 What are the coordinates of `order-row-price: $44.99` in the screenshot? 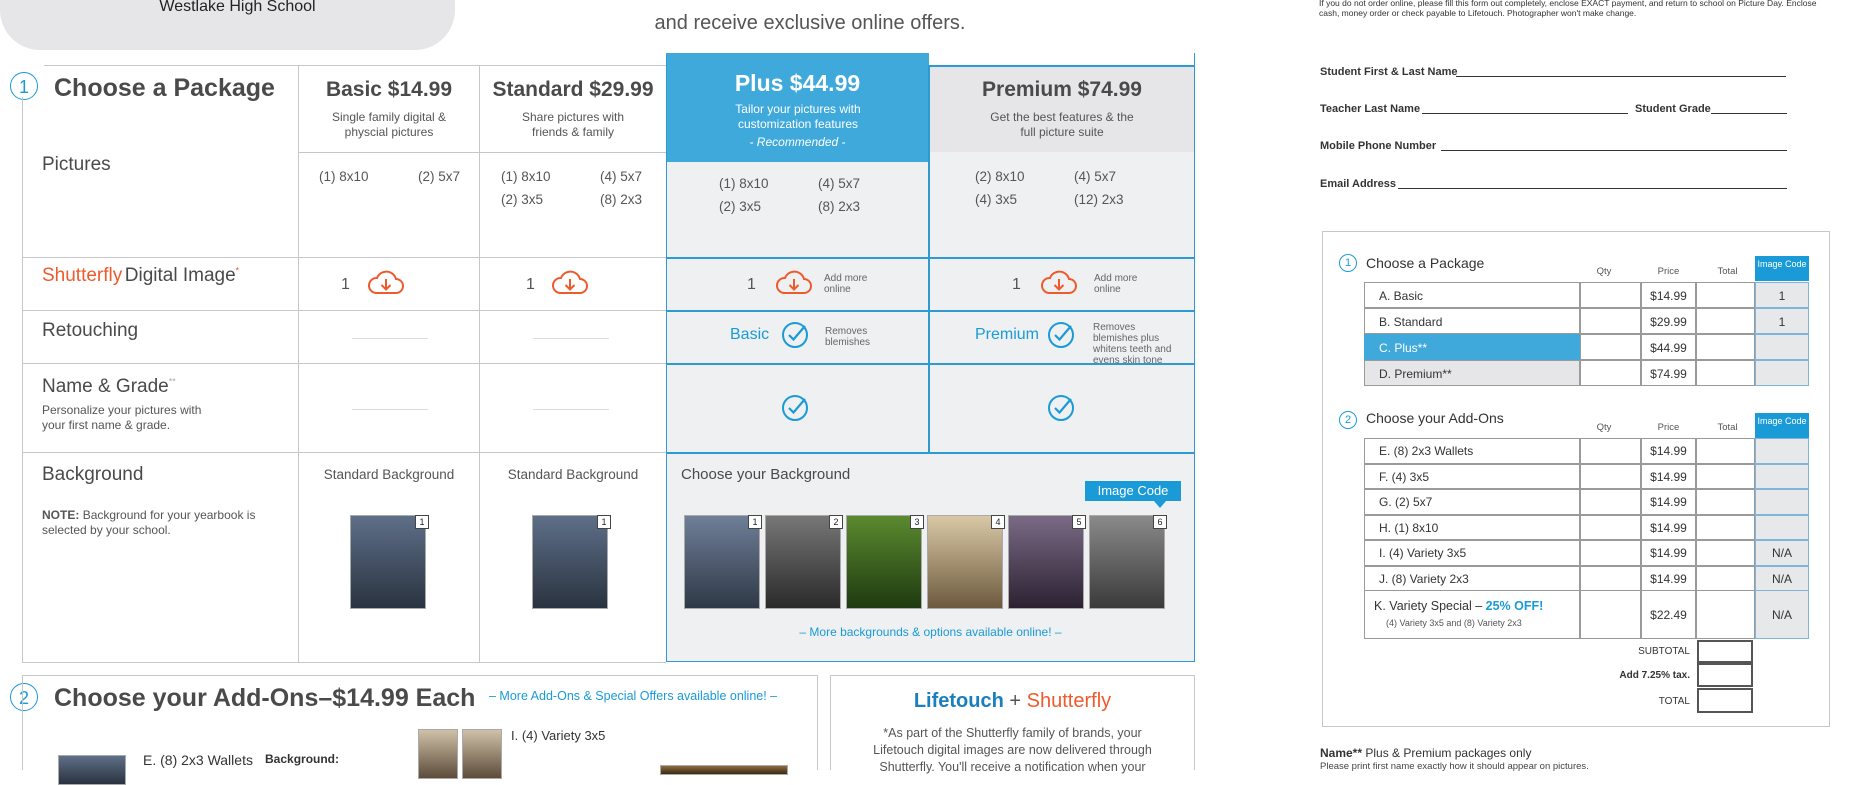 It's located at (1668, 347).